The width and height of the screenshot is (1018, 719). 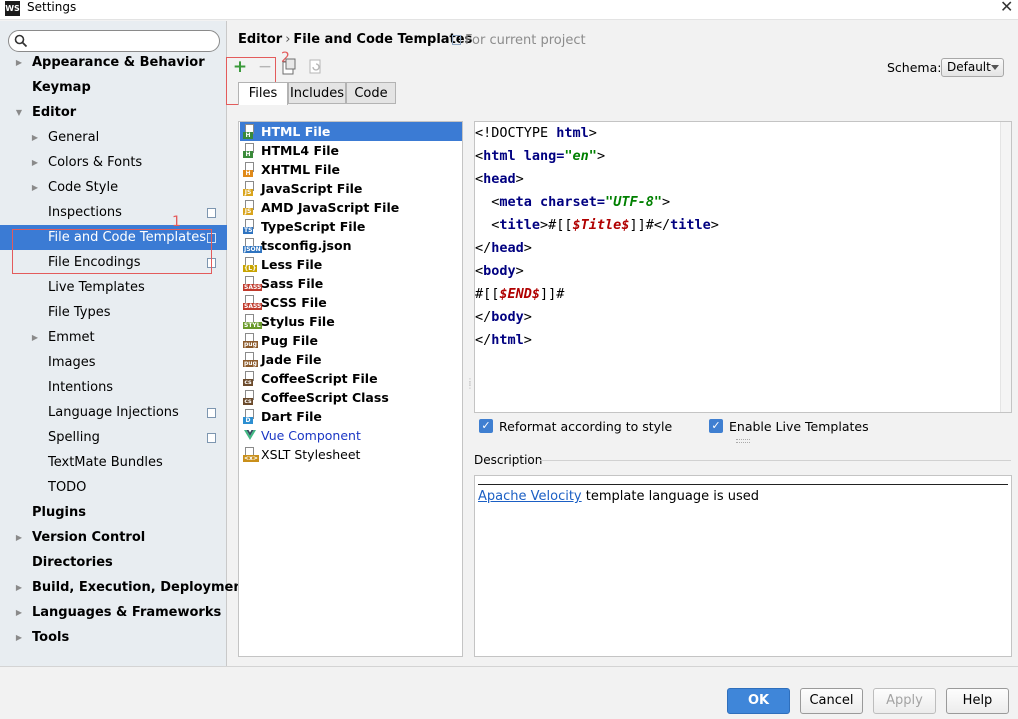 I want to click on template-list-item: JS AMD JavaScript File, so click(x=351, y=207).